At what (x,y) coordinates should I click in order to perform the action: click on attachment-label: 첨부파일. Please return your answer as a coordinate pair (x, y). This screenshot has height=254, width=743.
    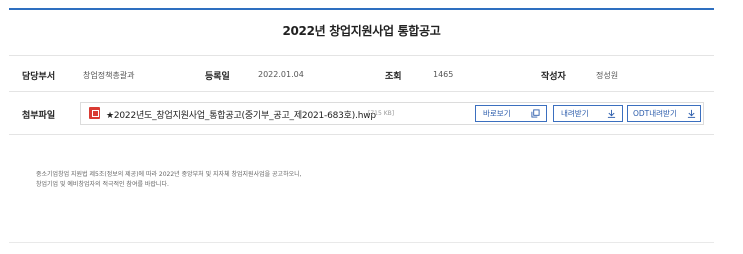
    Looking at the image, I should click on (39, 116).